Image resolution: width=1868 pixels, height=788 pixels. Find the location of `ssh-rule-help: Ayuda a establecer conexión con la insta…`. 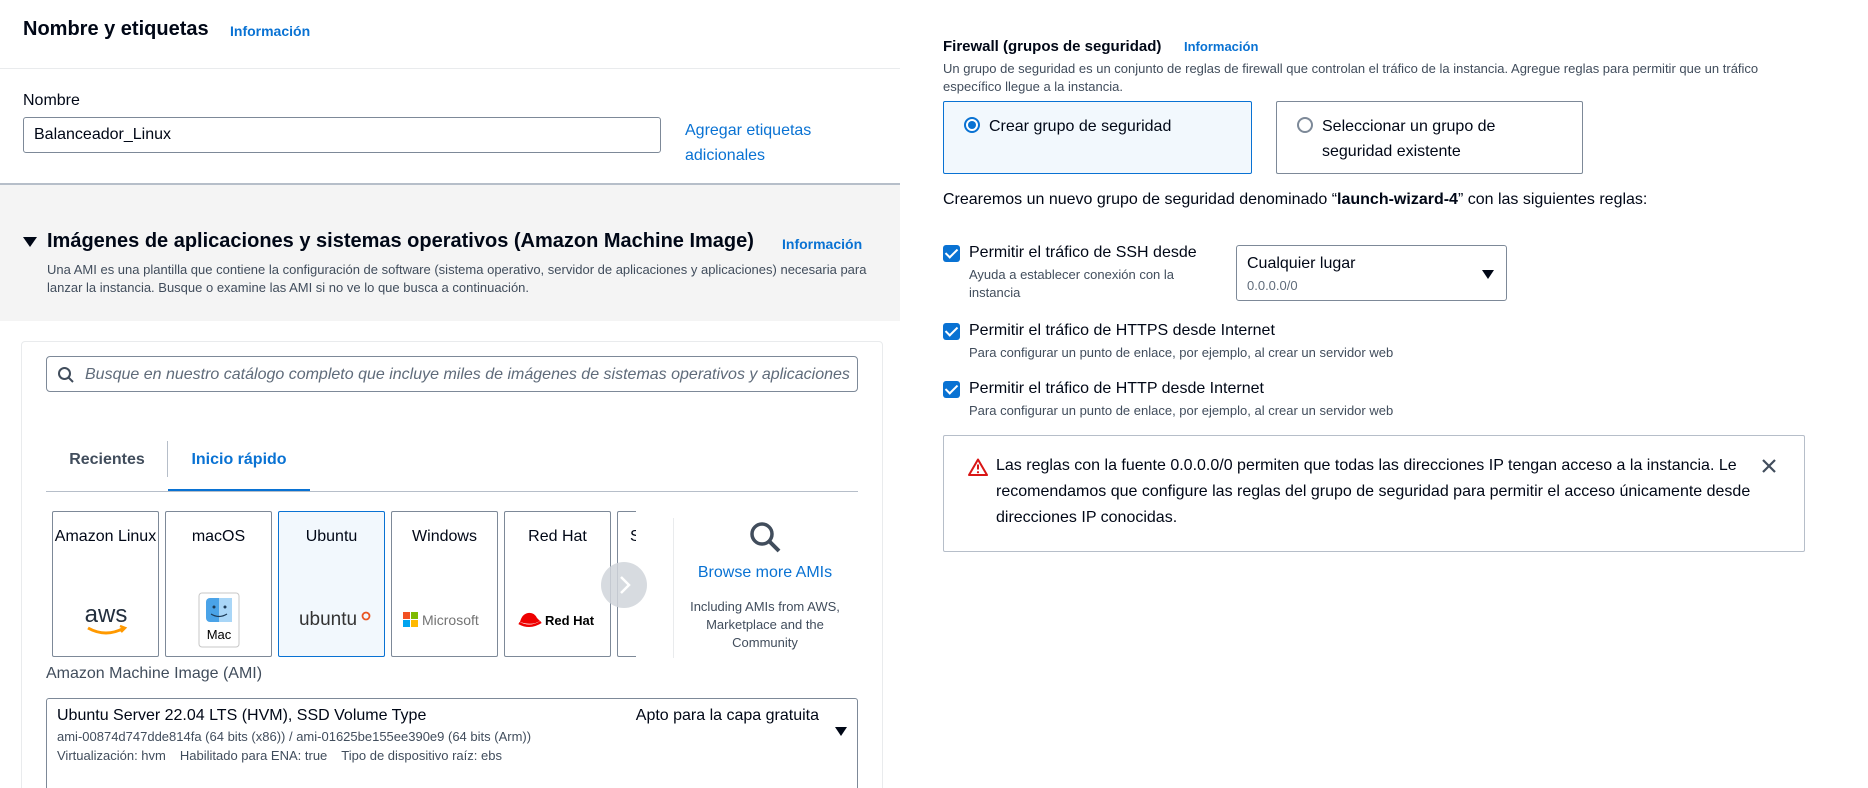

ssh-rule-help: Ayuda a establecer conexión con la insta… is located at coordinates (1072, 283).